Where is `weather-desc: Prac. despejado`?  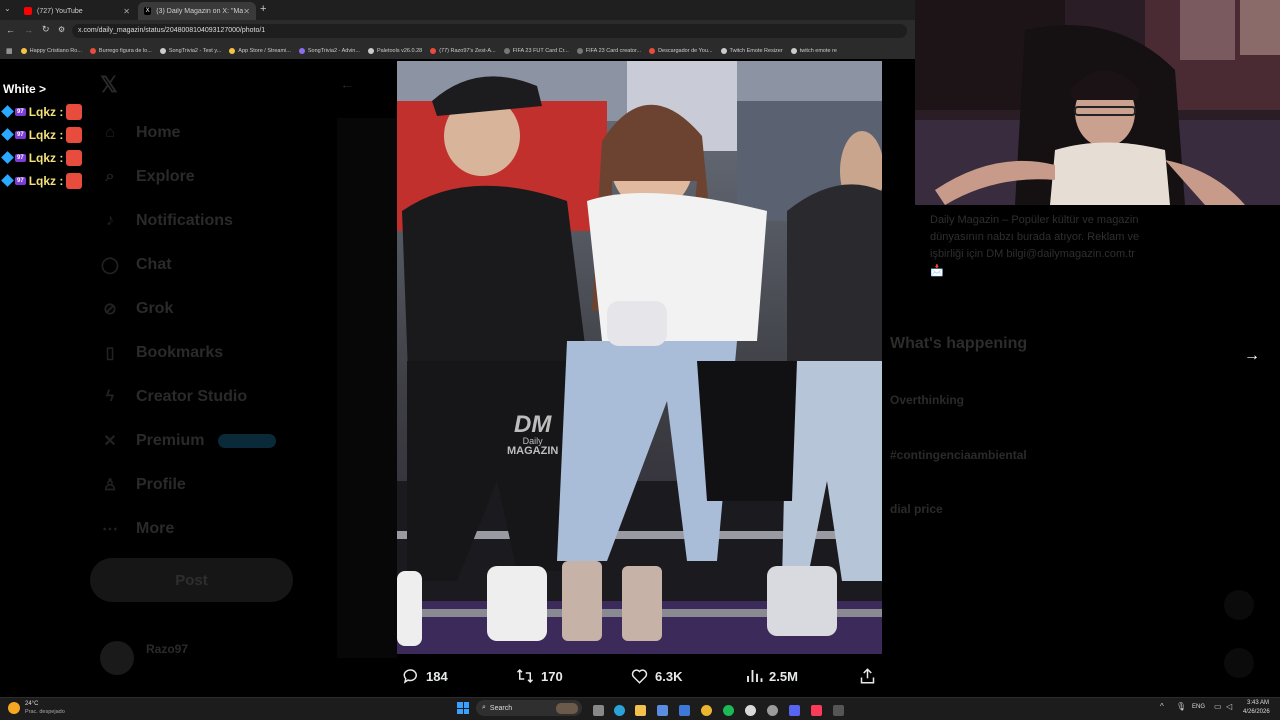
weather-desc: Prac. despejado is located at coordinates (45, 712).